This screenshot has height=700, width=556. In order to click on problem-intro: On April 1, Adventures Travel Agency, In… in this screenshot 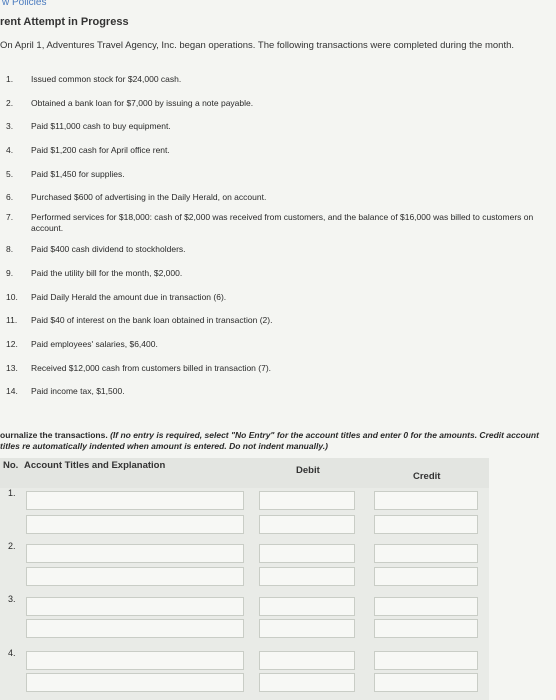, I will do `click(257, 45)`.